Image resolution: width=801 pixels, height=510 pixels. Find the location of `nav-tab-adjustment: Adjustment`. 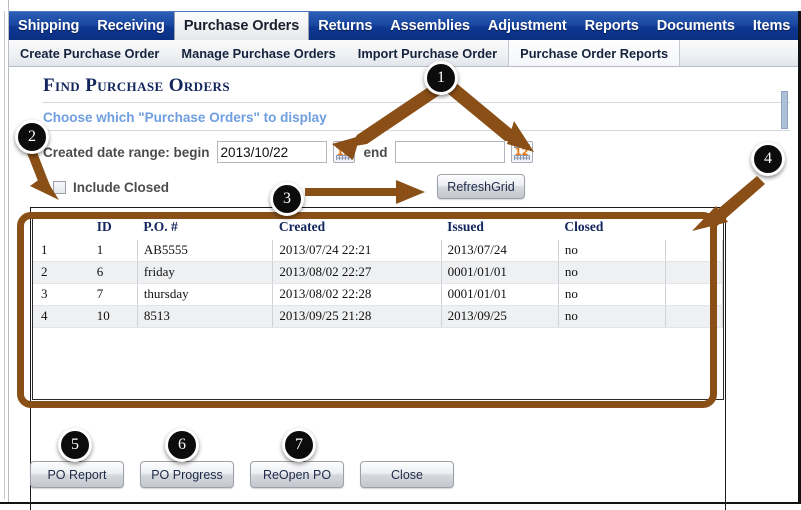

nav-tab-adjustment: Adjustment is located at coordinates (527, 26).